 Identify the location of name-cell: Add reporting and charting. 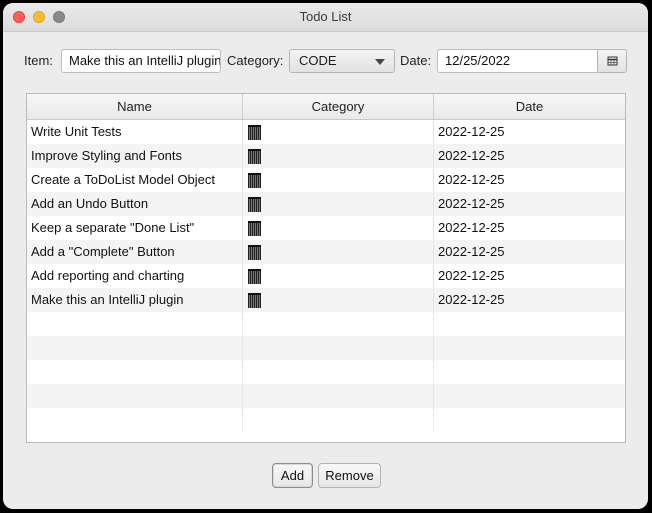
(135, 276).